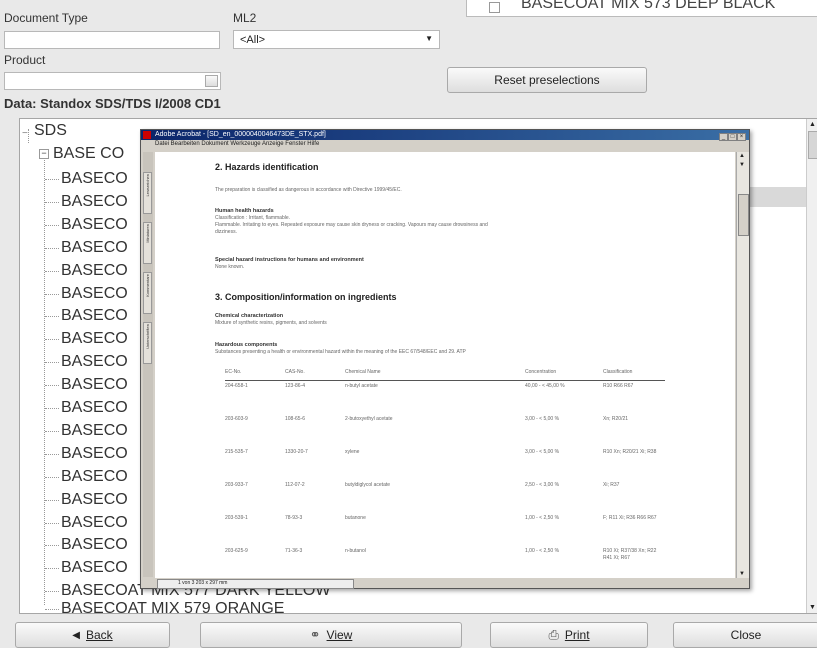 The image size is (817, 648). What do you see at coordinates (429, 38) in the screenshot?
I see `chevron-down-icon: ▼` at bounding box center [429, 38].